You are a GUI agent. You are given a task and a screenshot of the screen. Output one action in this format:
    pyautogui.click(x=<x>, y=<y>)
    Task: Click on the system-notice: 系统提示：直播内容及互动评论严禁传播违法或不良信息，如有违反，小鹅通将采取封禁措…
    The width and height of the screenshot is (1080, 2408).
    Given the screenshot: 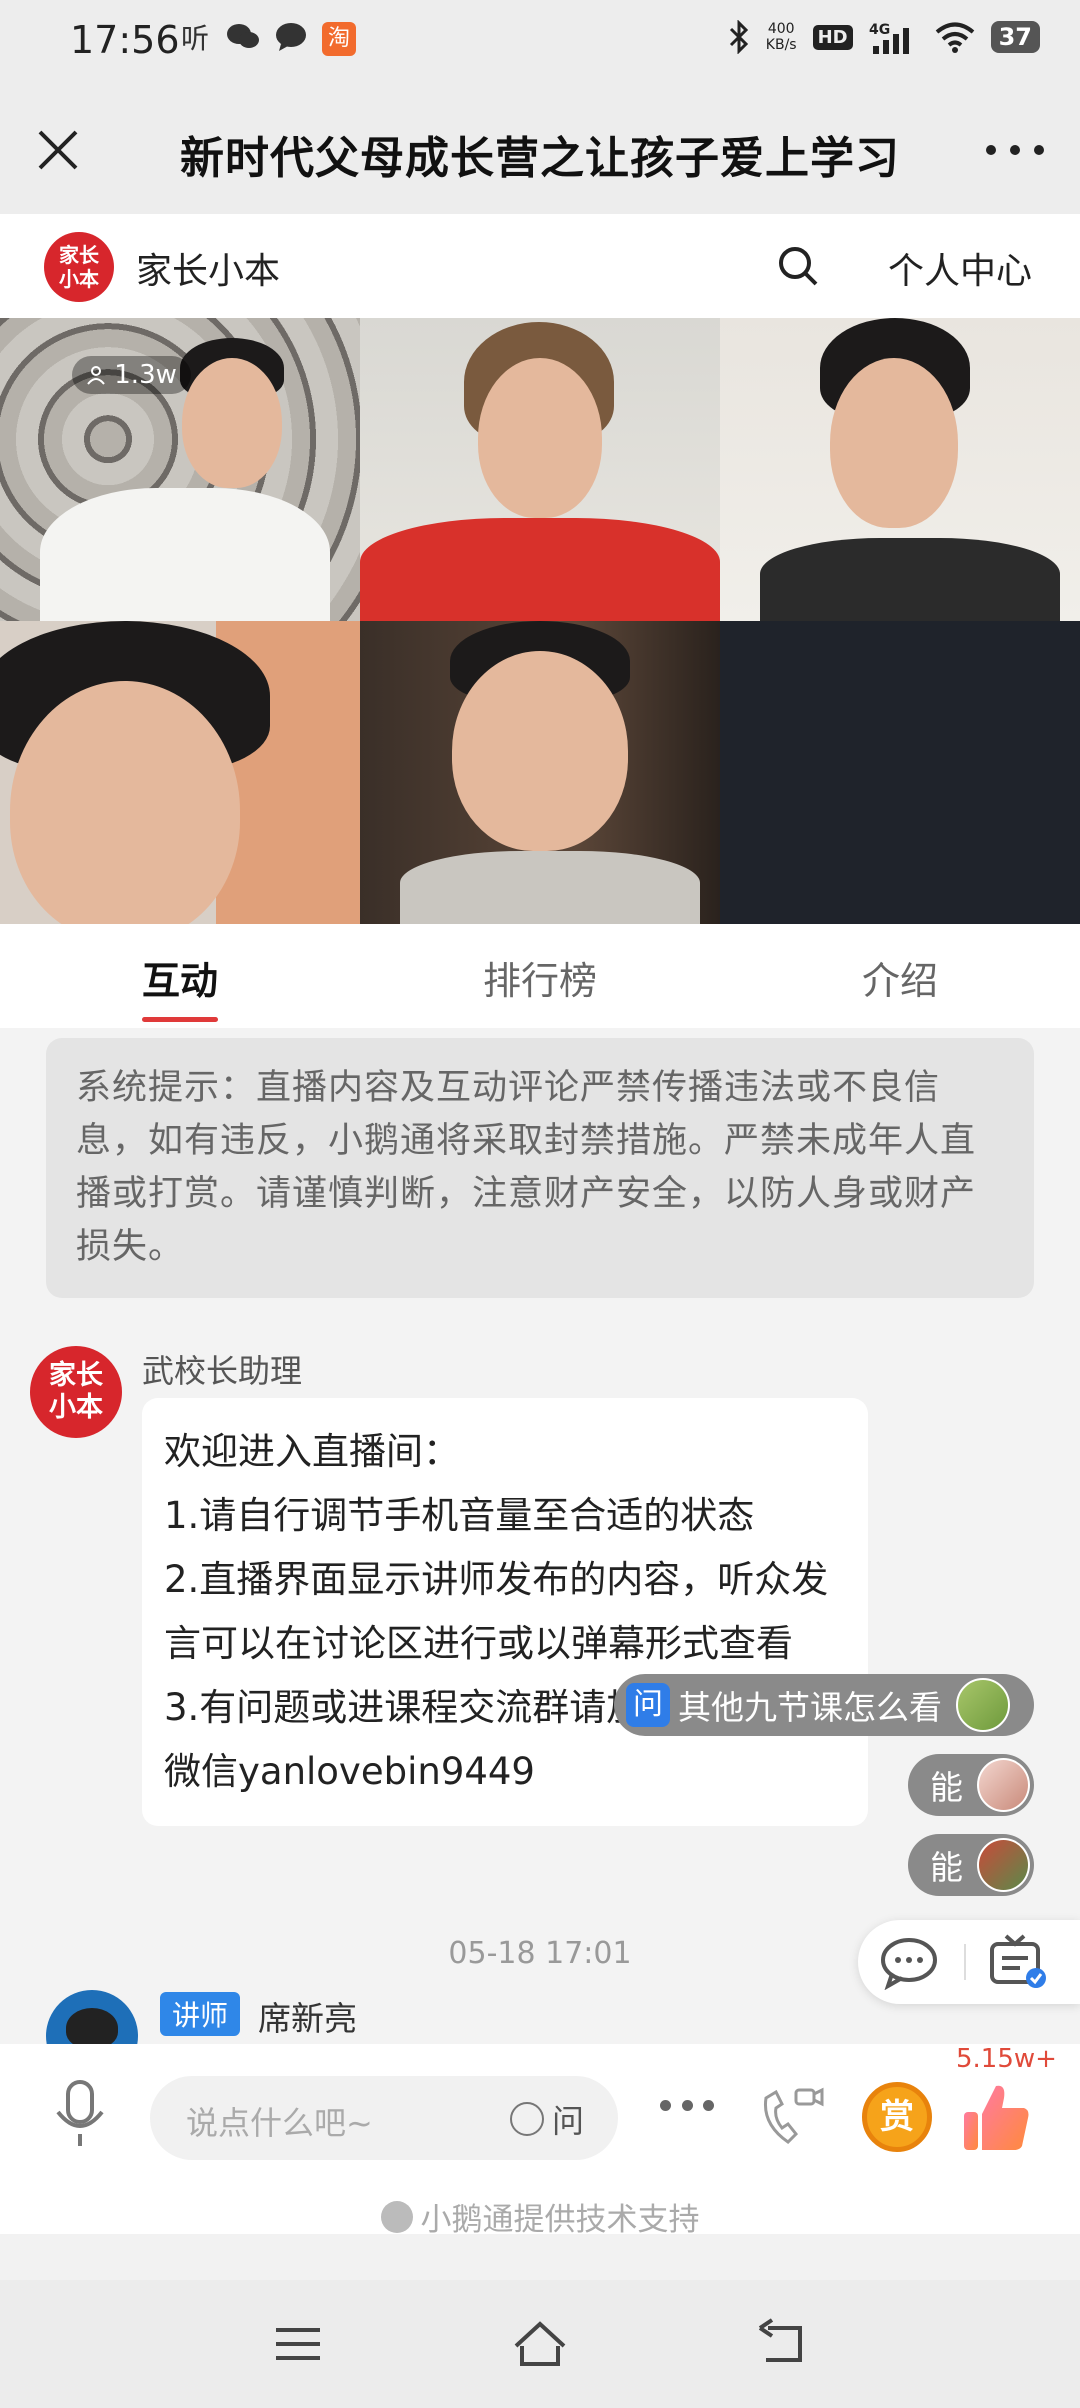 What is the action you would take?
    pyautogui.click(x=540, y=1168)
    